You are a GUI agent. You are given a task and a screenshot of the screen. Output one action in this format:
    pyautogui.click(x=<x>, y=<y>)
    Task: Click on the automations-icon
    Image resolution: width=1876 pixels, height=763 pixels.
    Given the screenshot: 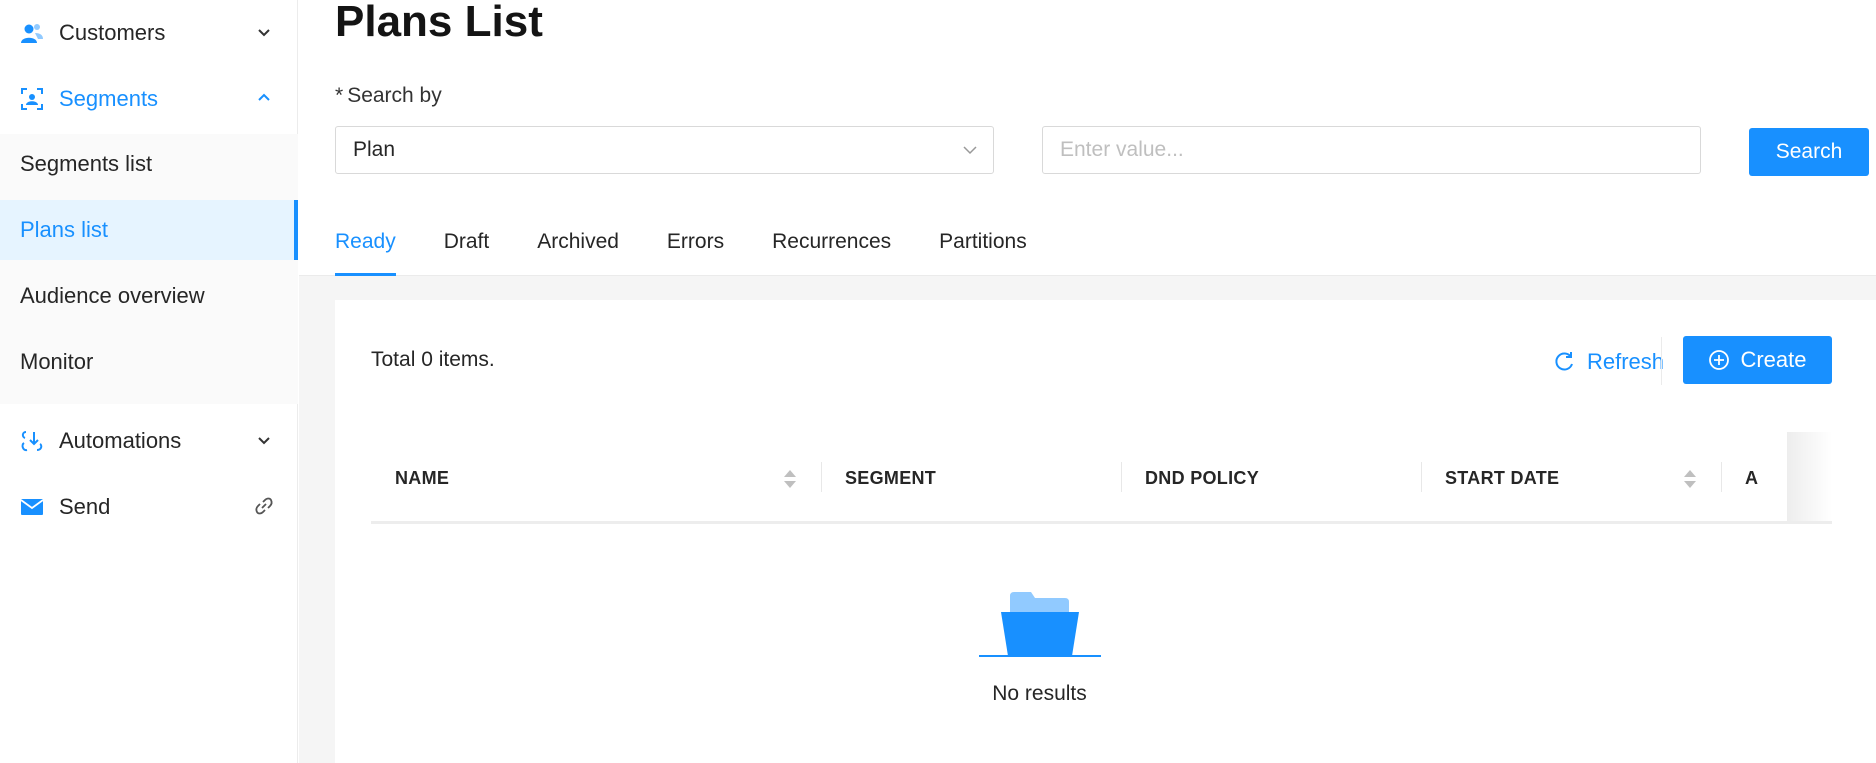 What is the action you would take?
    pyautogui.click(x=32, y=441)
    